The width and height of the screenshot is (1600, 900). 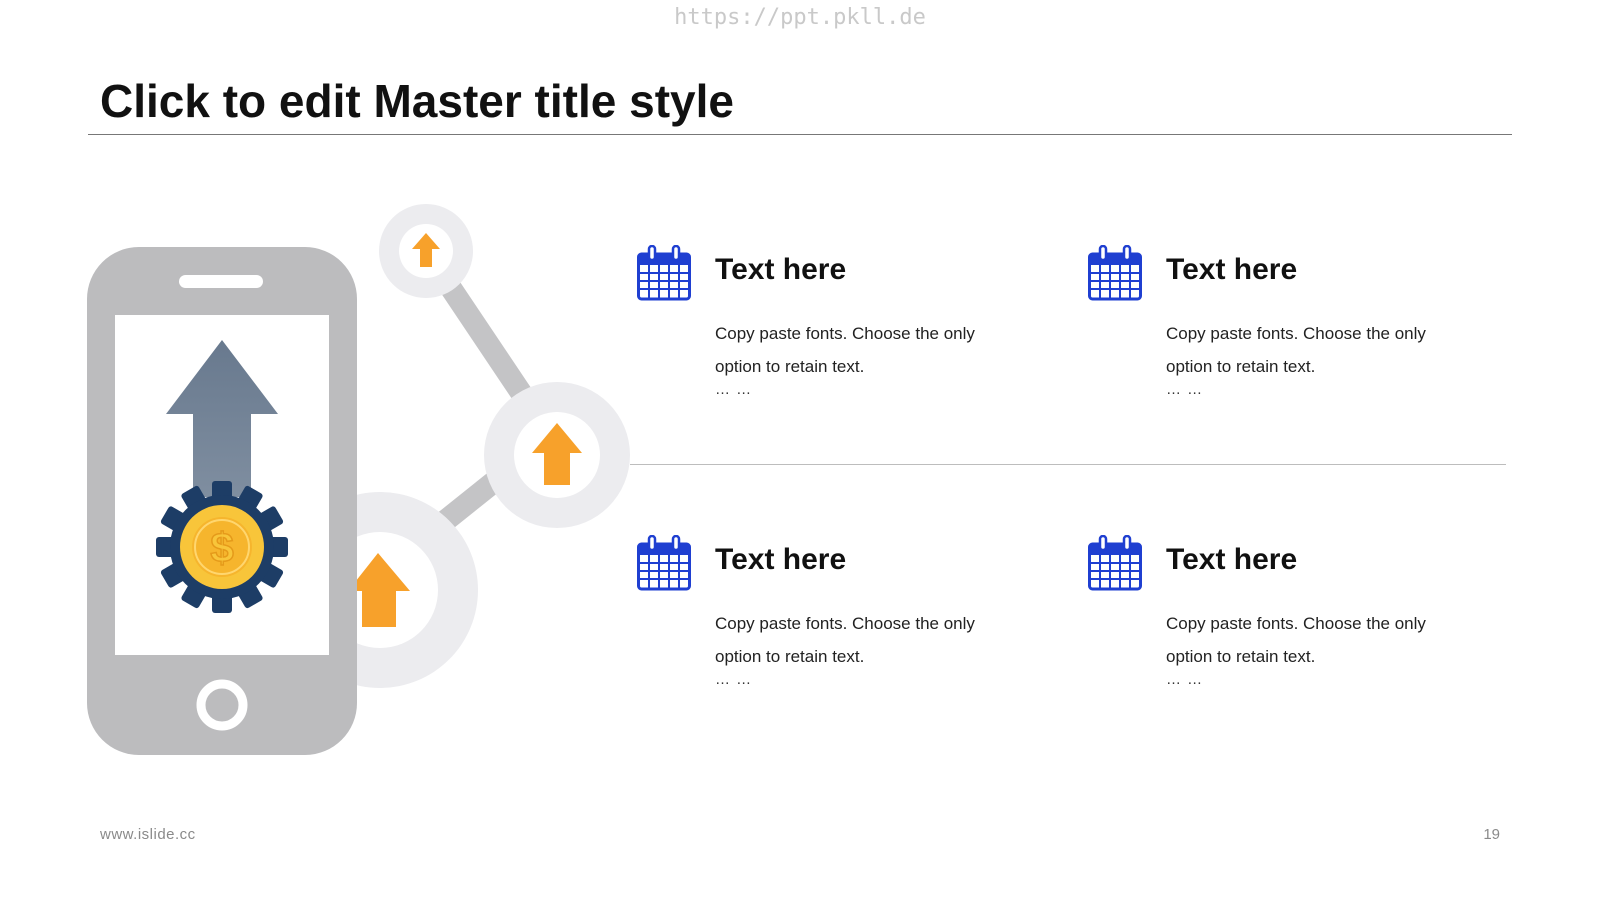 I want to click on slide-title: Click to edit Master title style, so click(x=417, y=101).